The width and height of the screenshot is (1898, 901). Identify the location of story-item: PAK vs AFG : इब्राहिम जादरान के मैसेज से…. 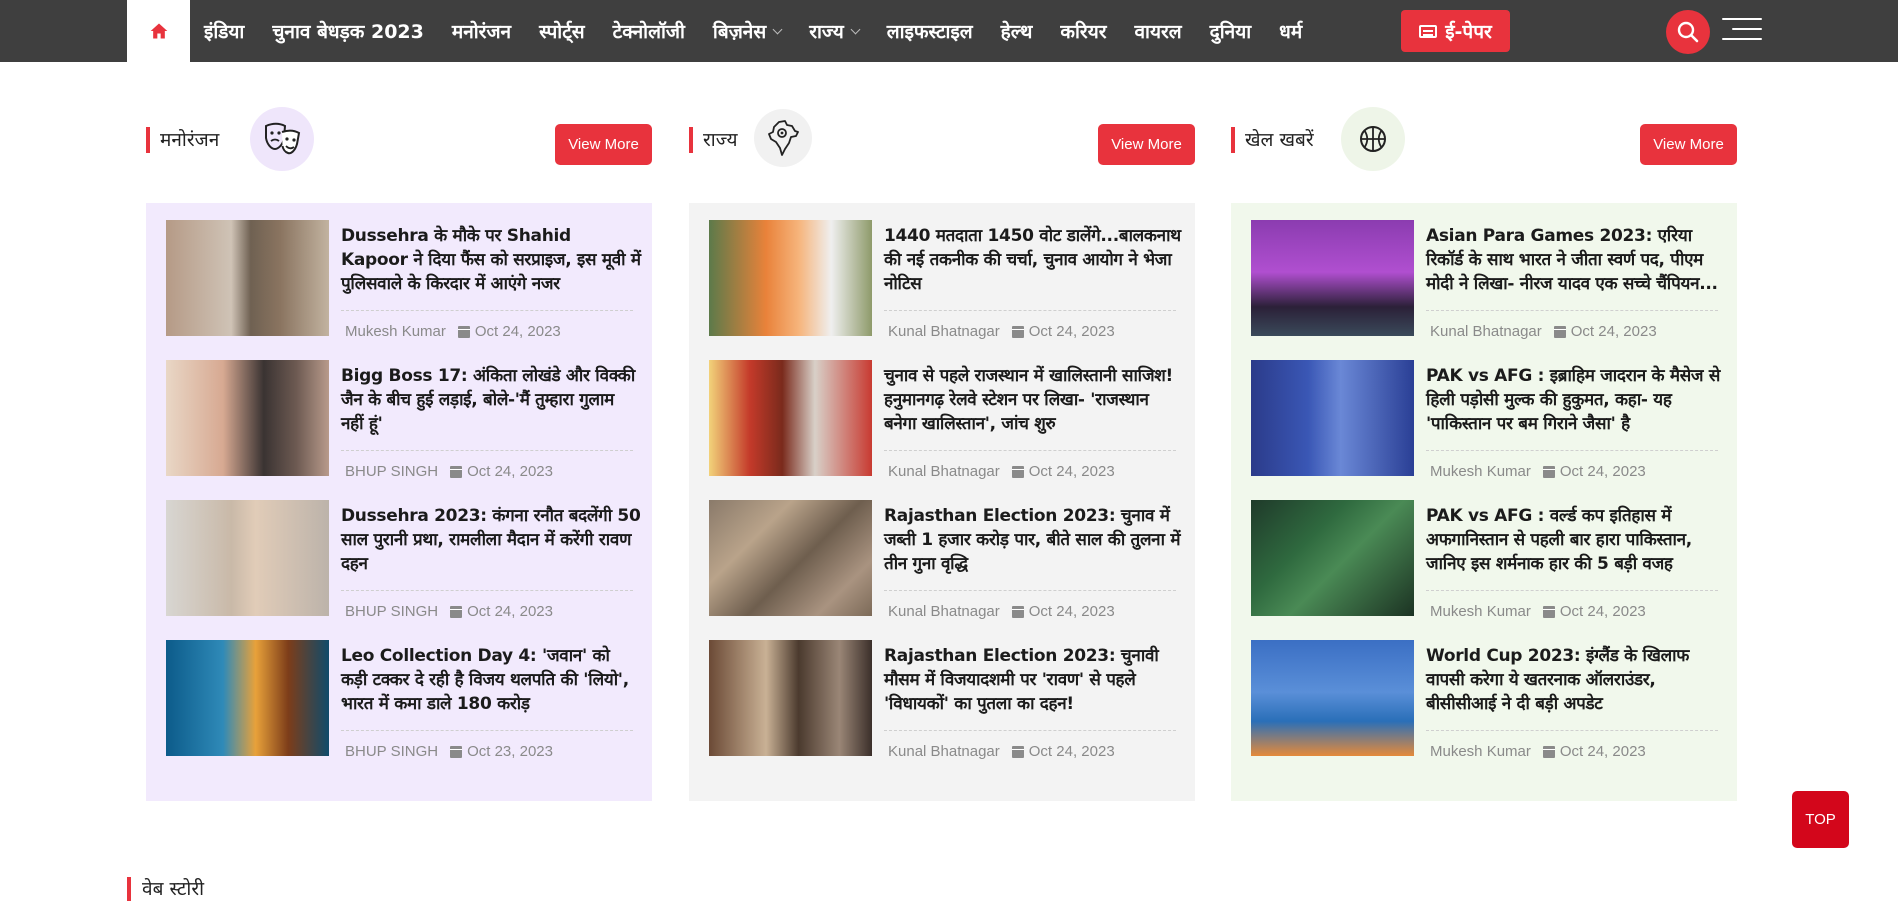
(1485, 430).